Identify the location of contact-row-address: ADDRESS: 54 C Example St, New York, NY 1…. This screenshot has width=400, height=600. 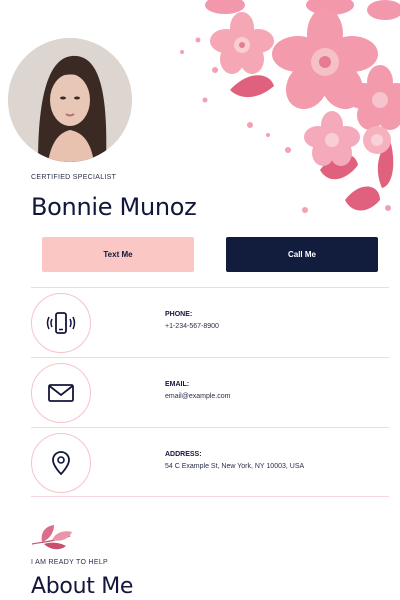
(210, 463).